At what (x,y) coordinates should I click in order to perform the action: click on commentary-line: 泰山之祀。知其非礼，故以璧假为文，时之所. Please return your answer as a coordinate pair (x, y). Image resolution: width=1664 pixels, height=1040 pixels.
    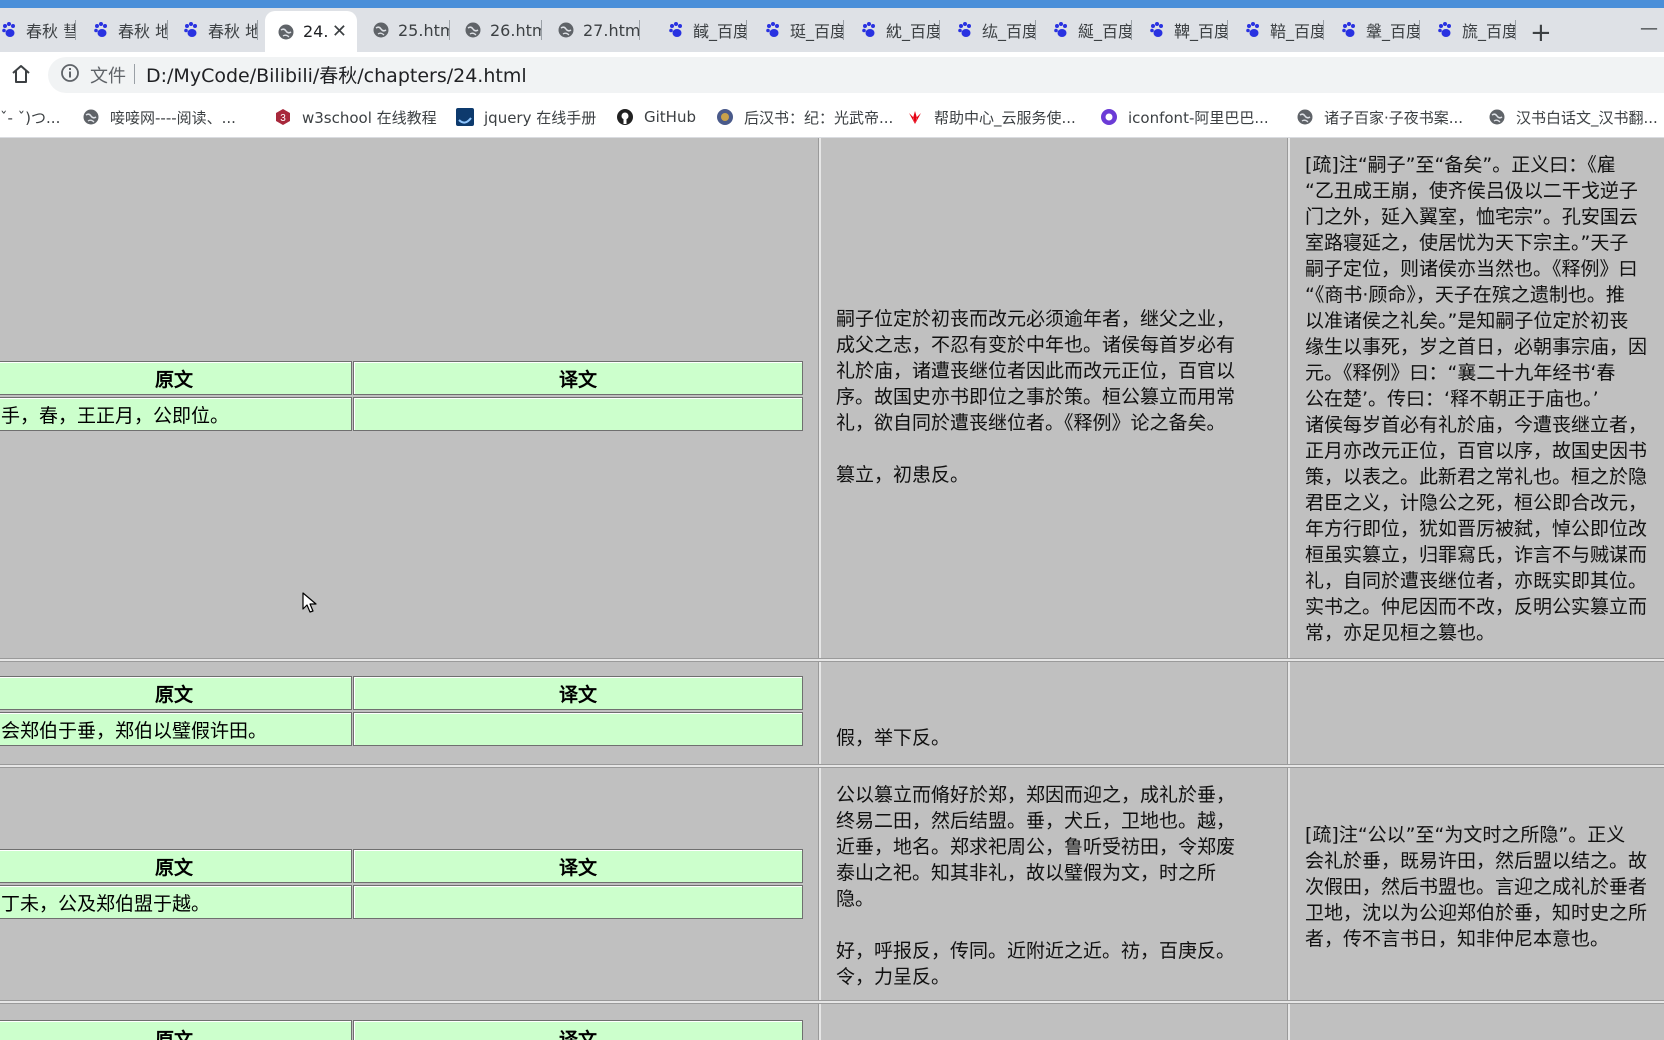
    Looking at the image, I should click on (1026, 873).